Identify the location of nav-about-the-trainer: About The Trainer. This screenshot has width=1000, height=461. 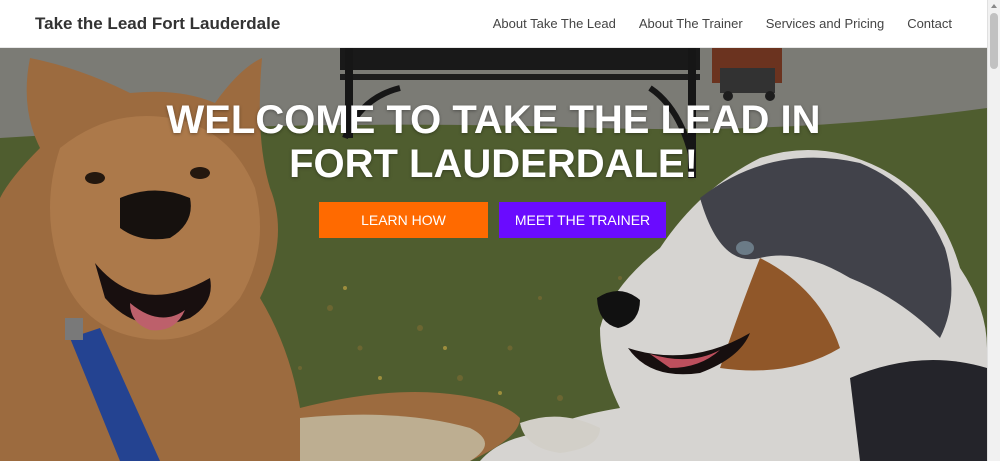
(691, 23).